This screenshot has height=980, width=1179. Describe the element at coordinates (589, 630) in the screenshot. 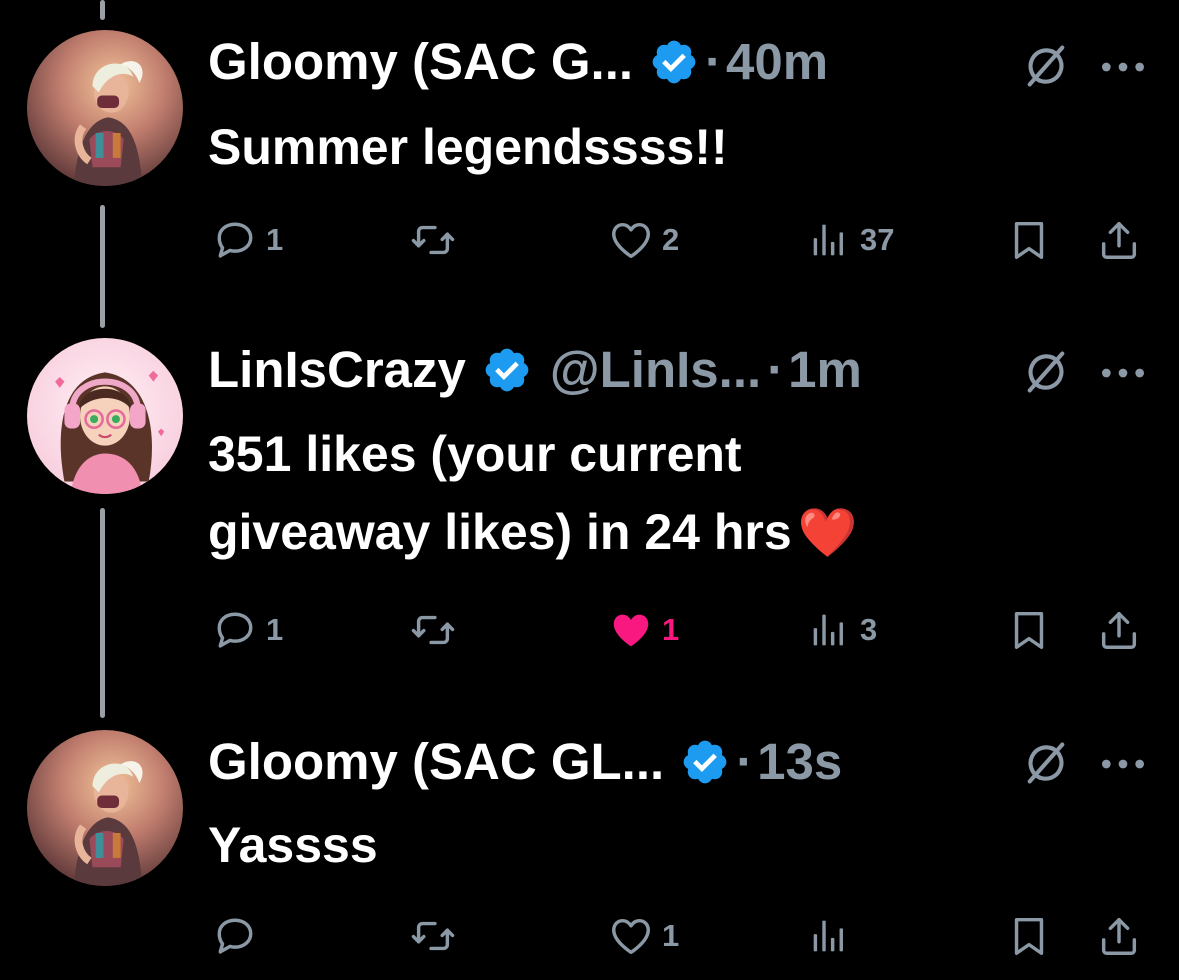

I see `tweet-actions: 1 1 3` at that location.